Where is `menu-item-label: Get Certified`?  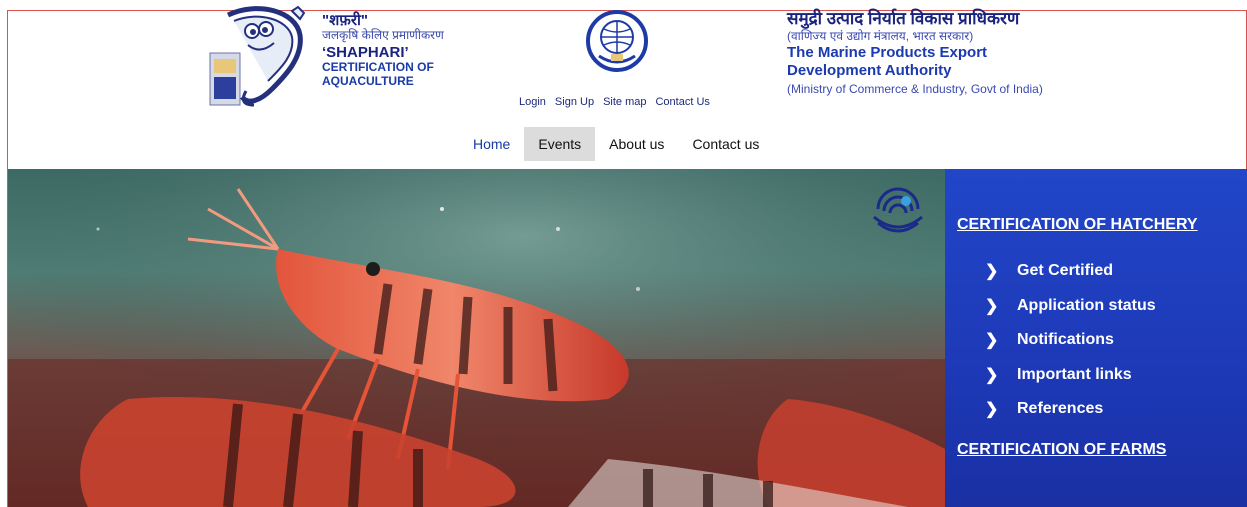
menu-item-label: Get Certified is located at coordinates (1065, 271).